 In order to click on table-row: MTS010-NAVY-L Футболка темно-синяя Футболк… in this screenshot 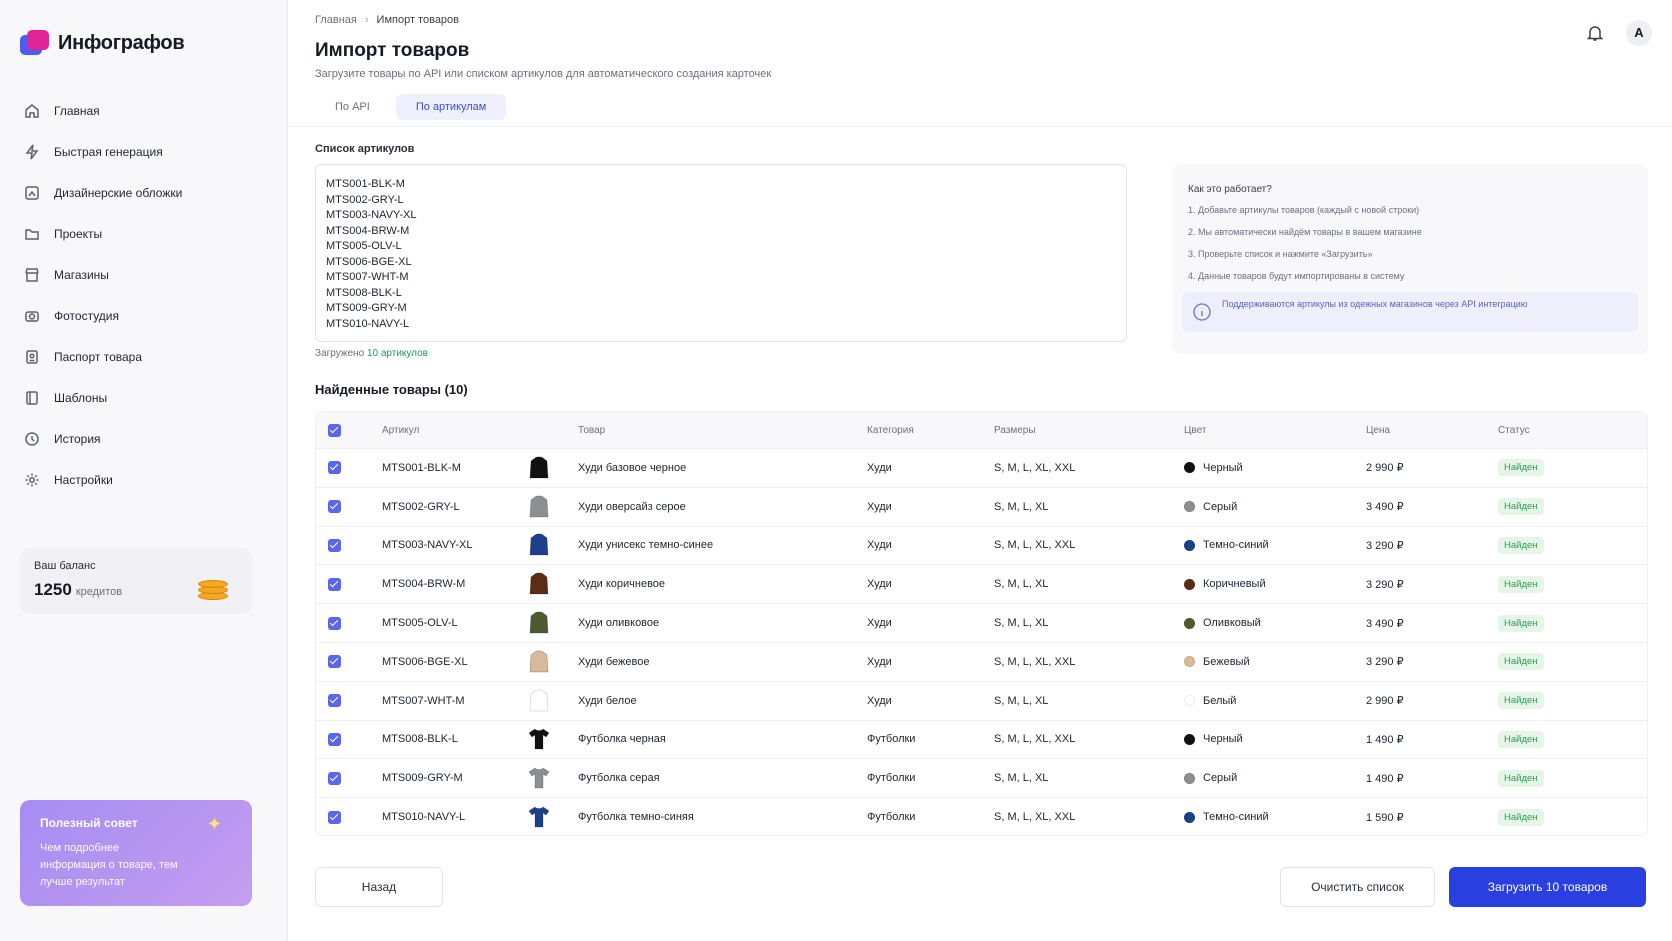, I will do `click(981, 816)`.